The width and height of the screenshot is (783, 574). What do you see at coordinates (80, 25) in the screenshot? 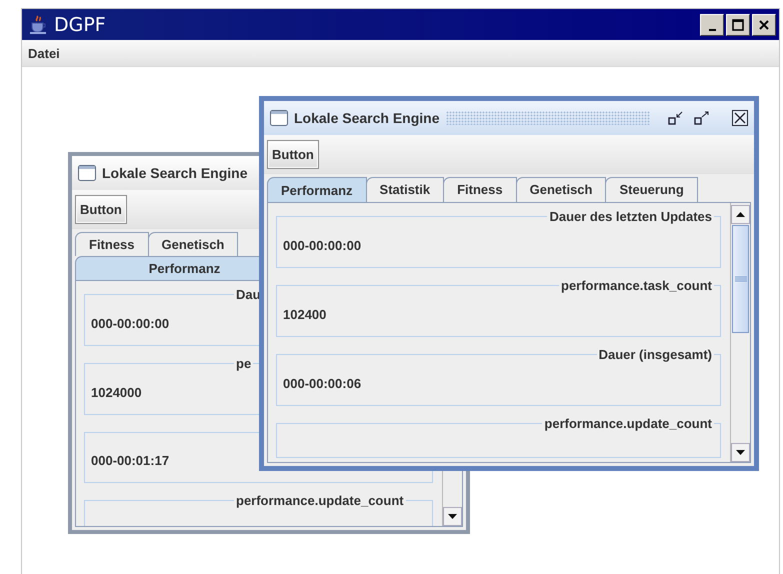
I see `window-title: DGPF` at bounding box center [80, 25].